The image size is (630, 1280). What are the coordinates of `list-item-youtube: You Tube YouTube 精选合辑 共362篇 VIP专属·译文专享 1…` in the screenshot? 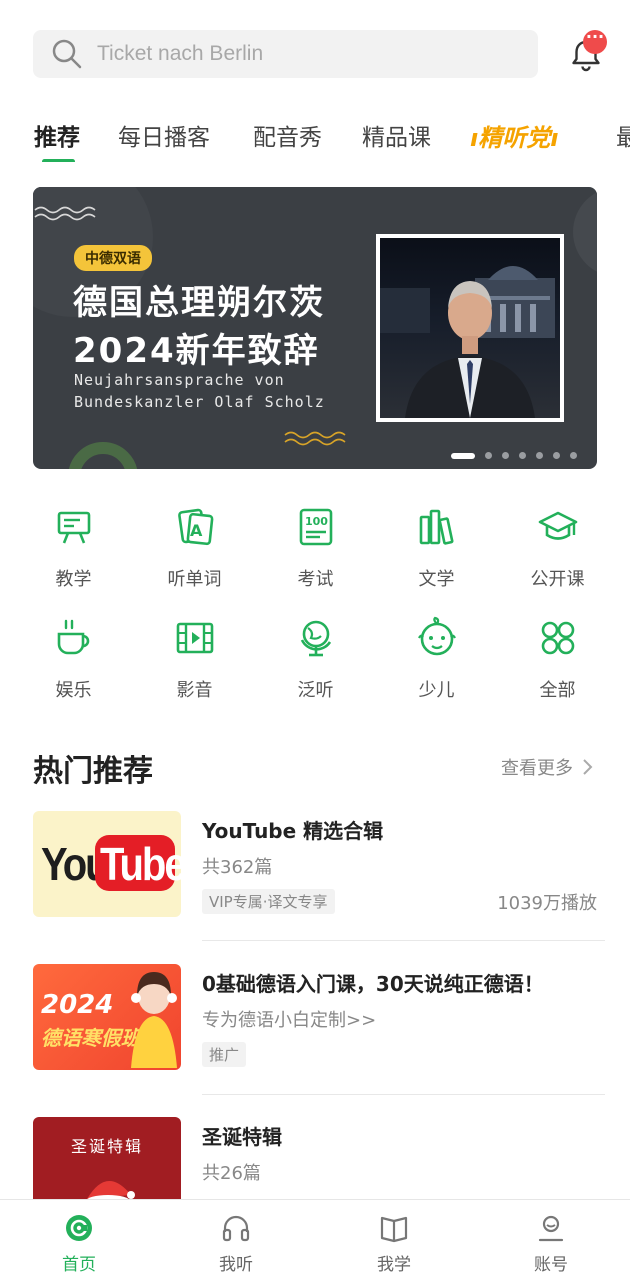 It's located at (319, 866).